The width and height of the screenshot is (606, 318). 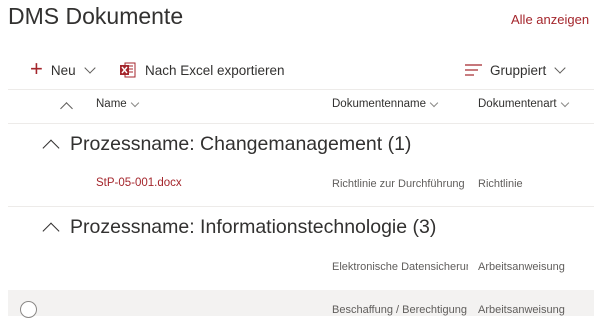 I want to click on row-select-checkbox, so click(x=28, y=309).